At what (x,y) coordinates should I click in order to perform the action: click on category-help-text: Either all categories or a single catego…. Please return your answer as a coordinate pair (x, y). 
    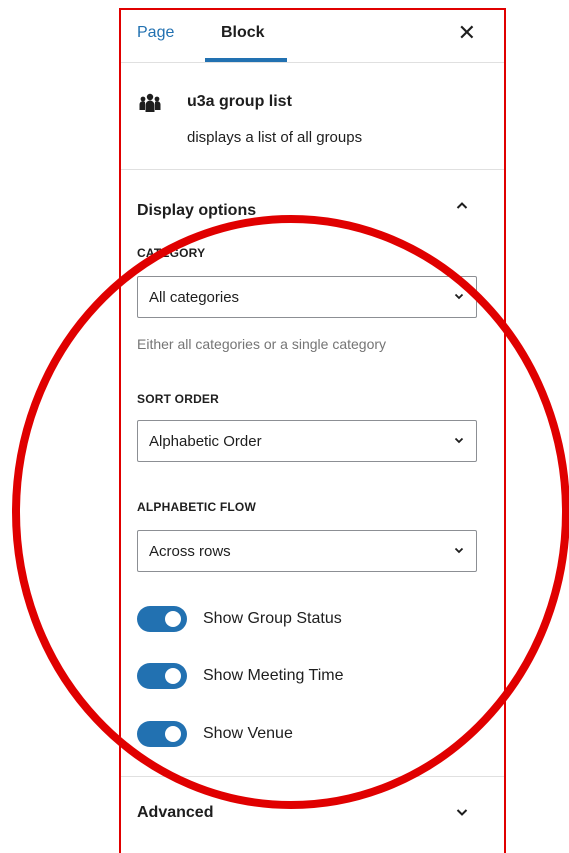
    Looking at the image, I should click on (262, 344).